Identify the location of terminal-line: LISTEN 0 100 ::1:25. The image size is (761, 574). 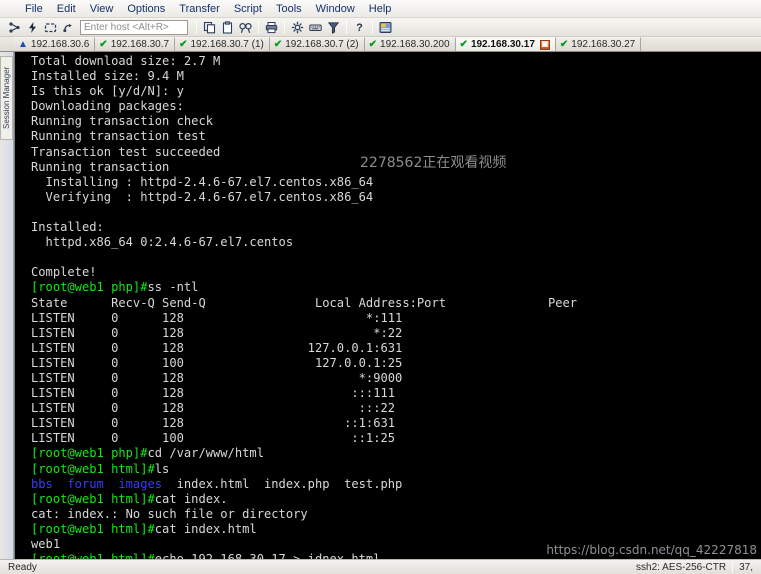
(396, 438).